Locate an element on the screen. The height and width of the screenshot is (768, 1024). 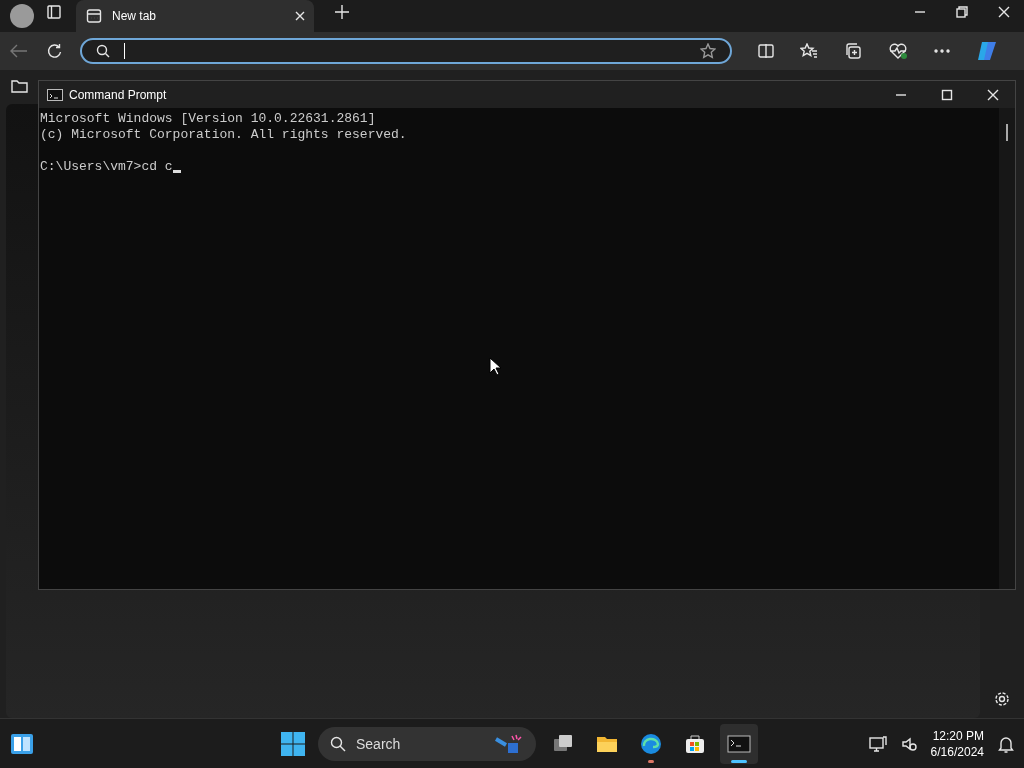
address-field is located at coordinates (406, 51).